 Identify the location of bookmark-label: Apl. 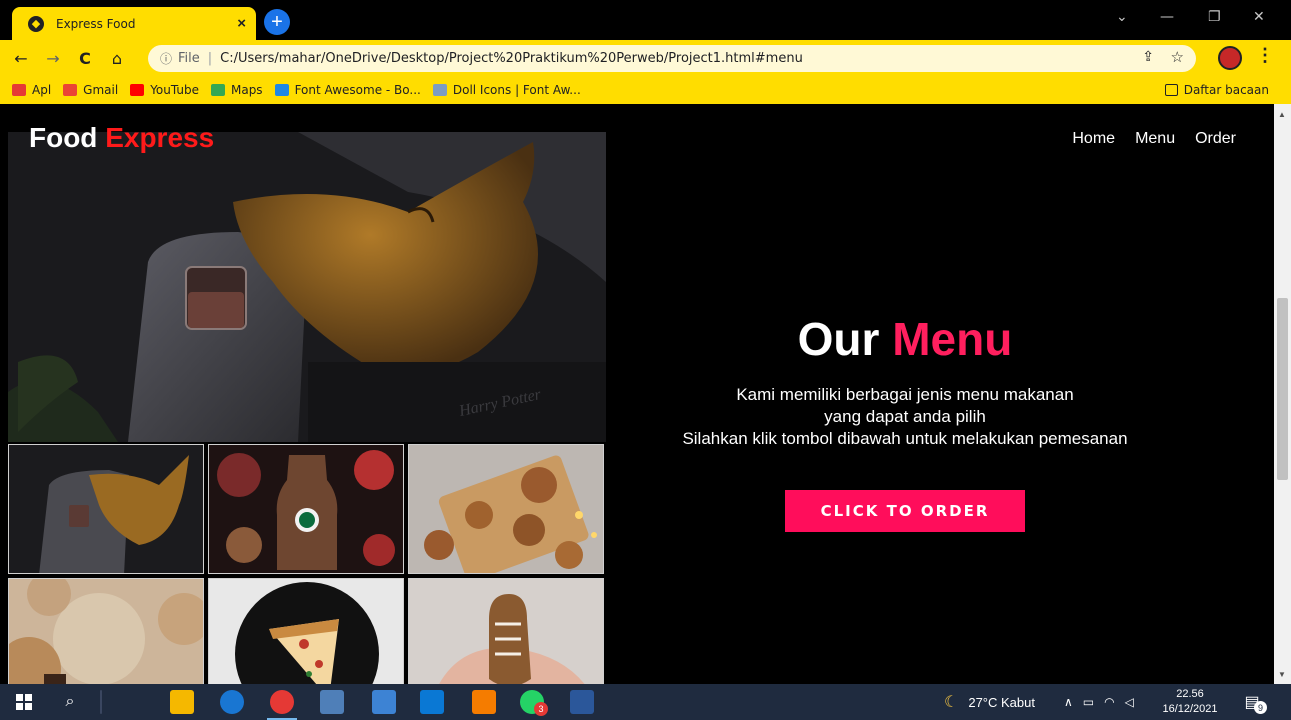
(42, 90).